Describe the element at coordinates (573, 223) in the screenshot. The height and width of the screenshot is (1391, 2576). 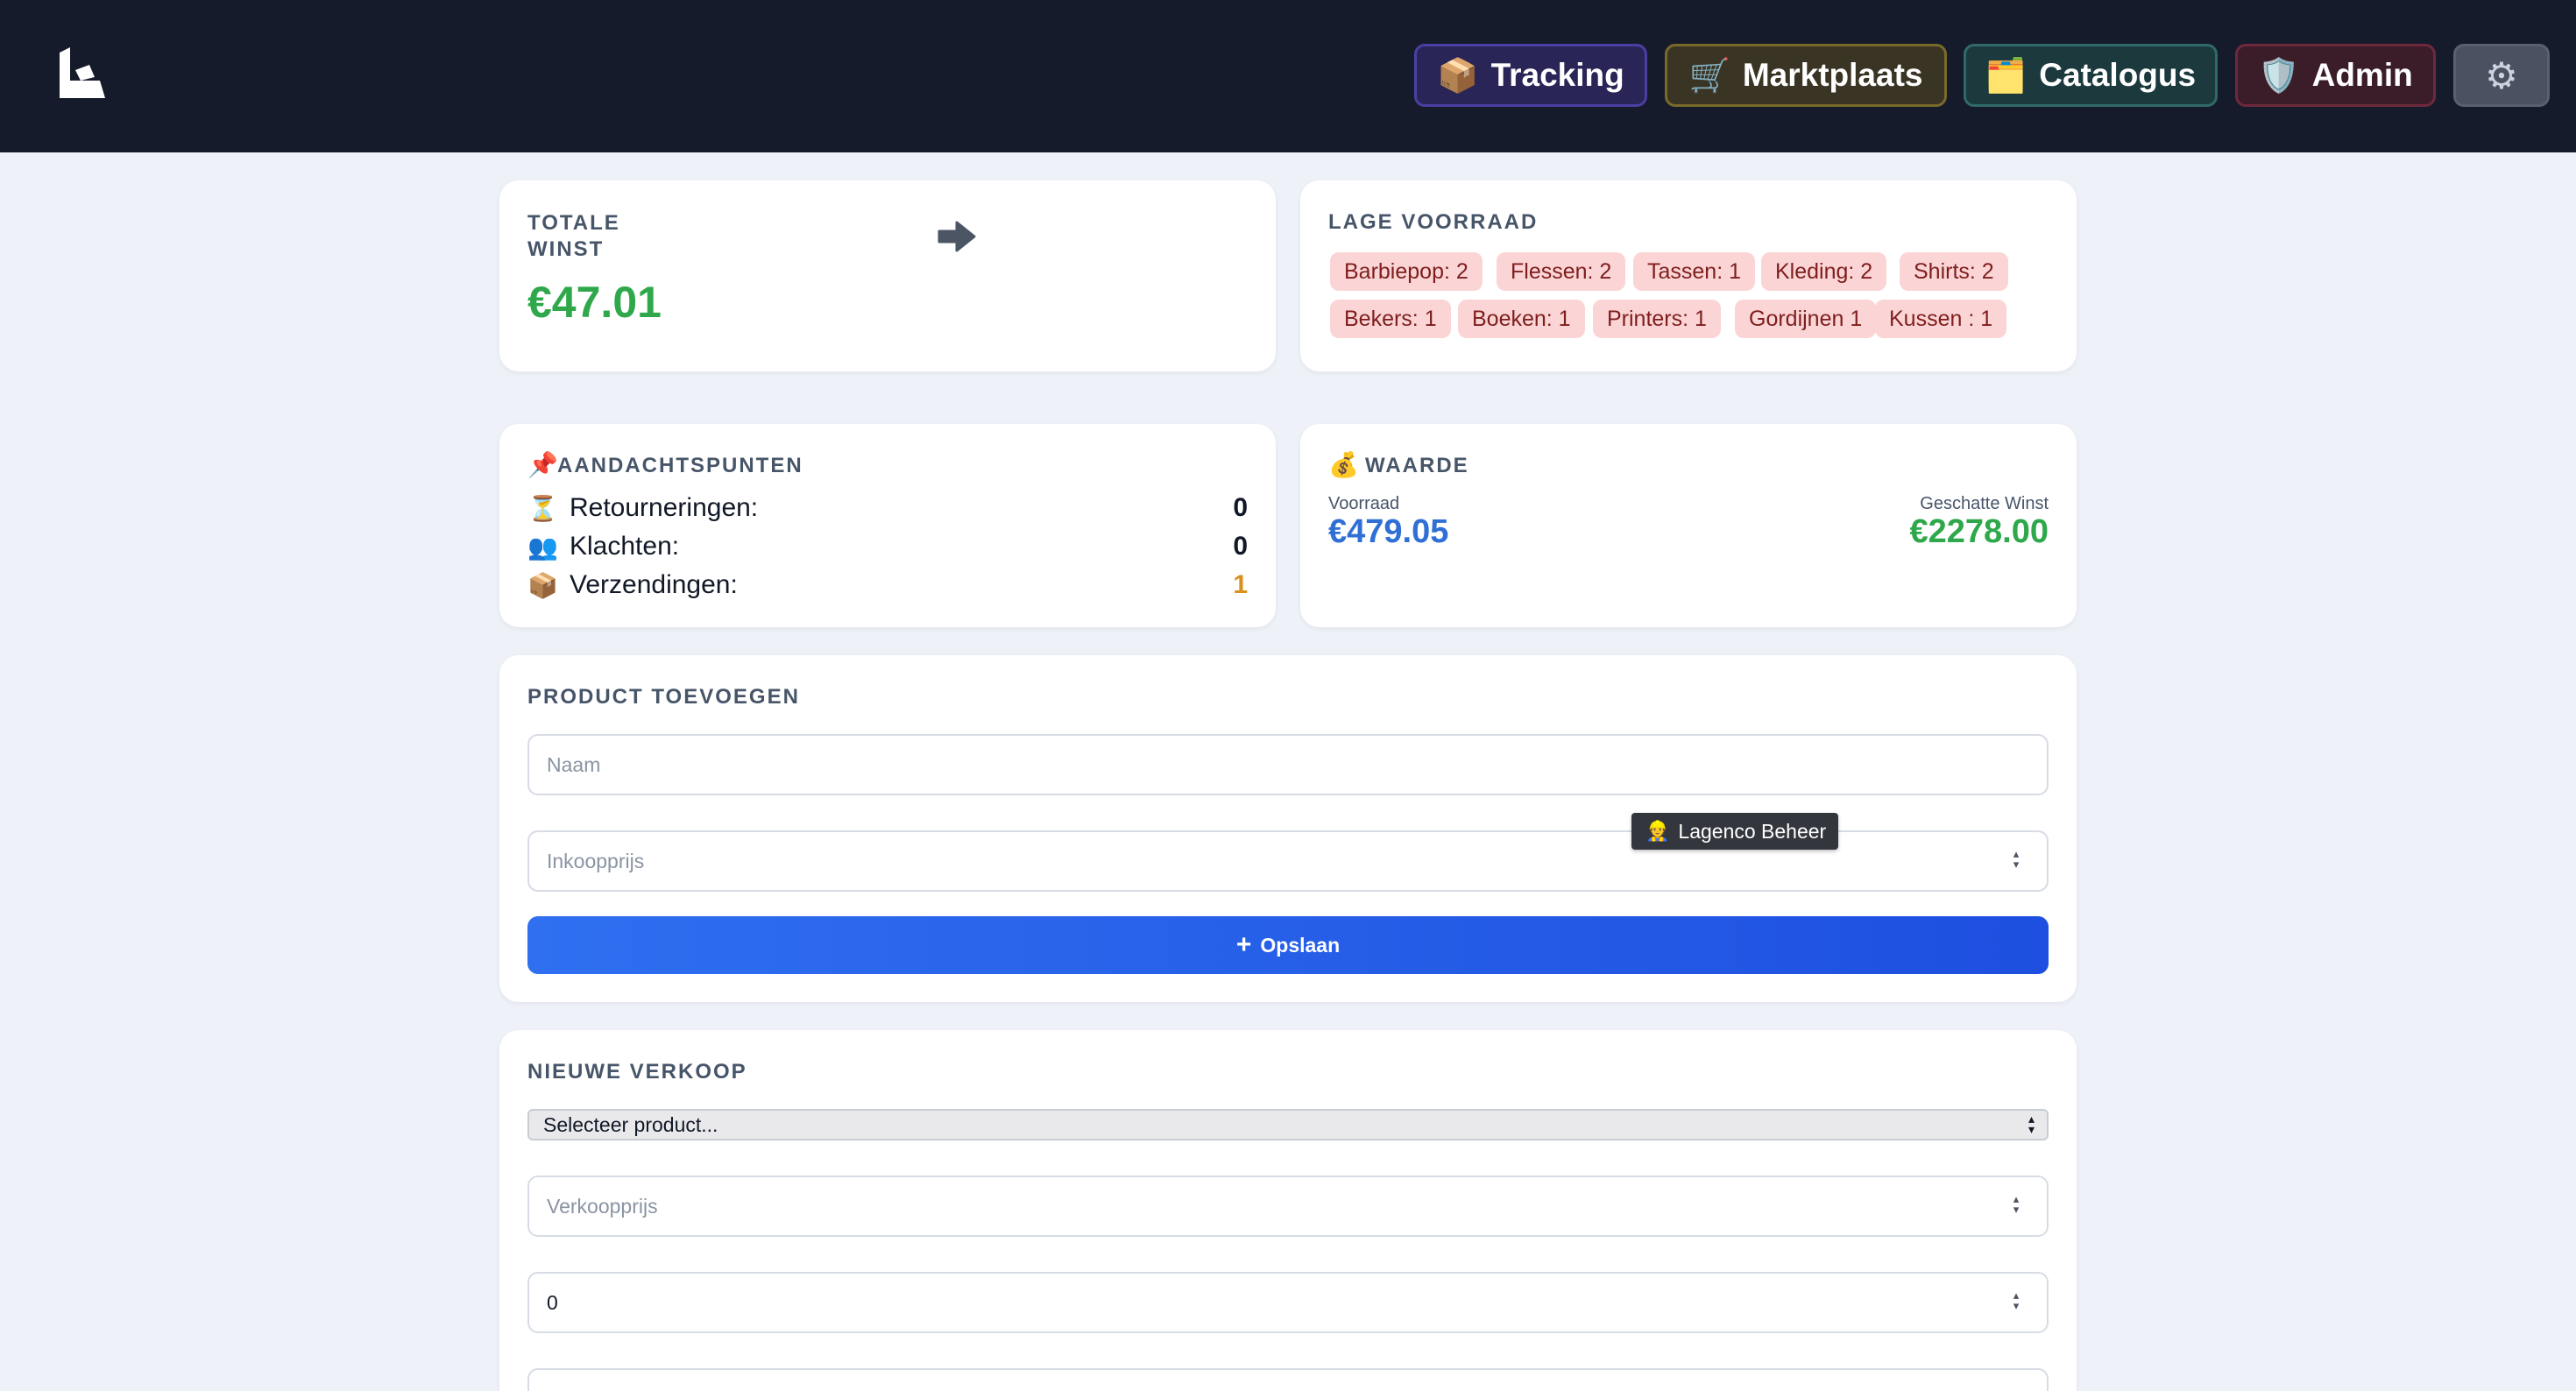
I see `total-profit-title-line1: TOTALE` at that location.